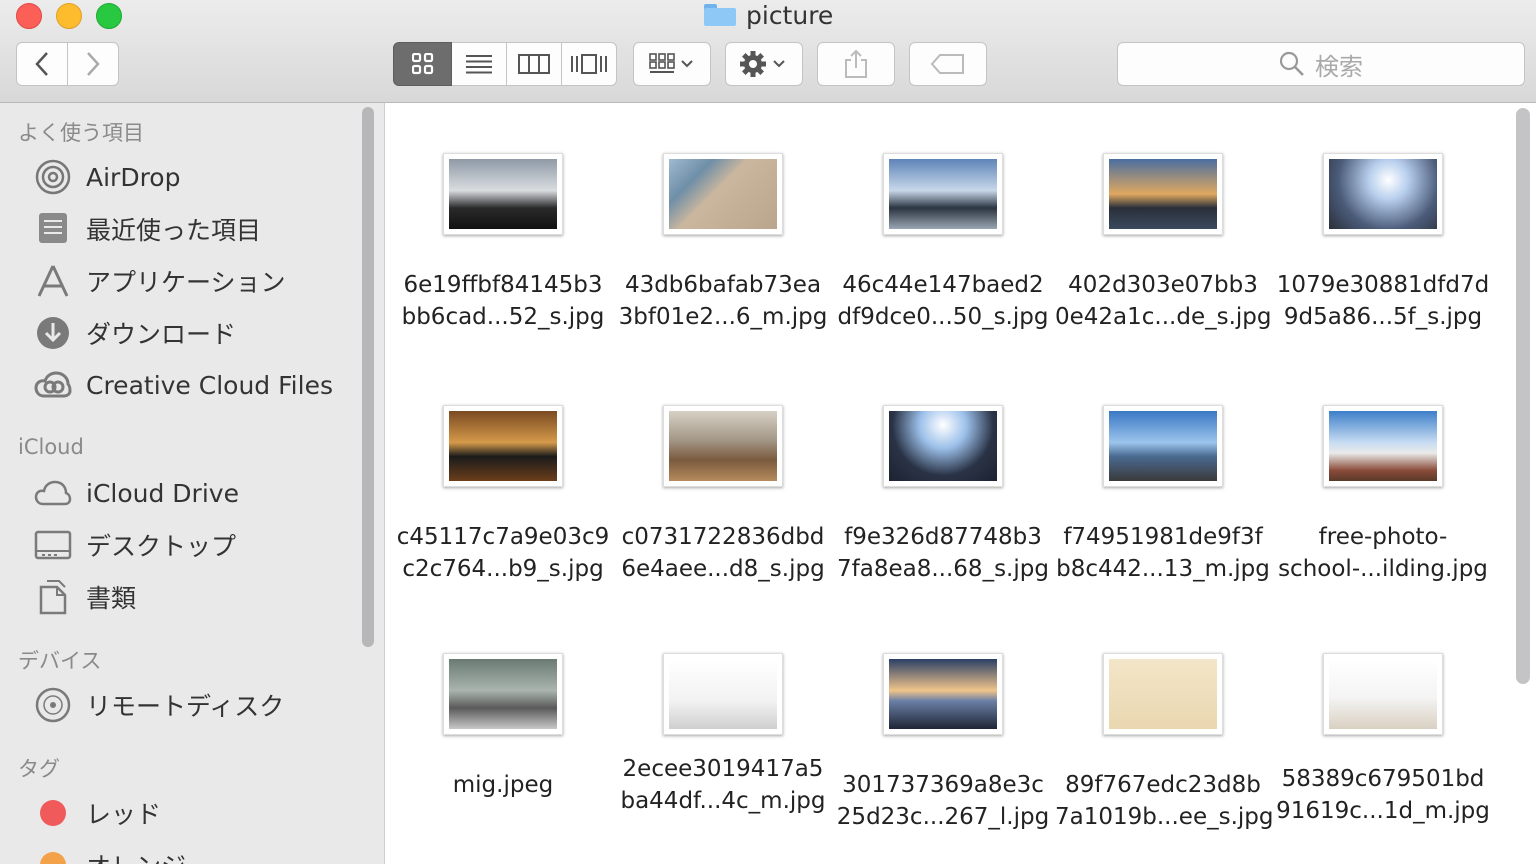  What do you see at coordinates (69, 16) in the screenshot?
I see `minimize-button` at bounding box center [69, 16].